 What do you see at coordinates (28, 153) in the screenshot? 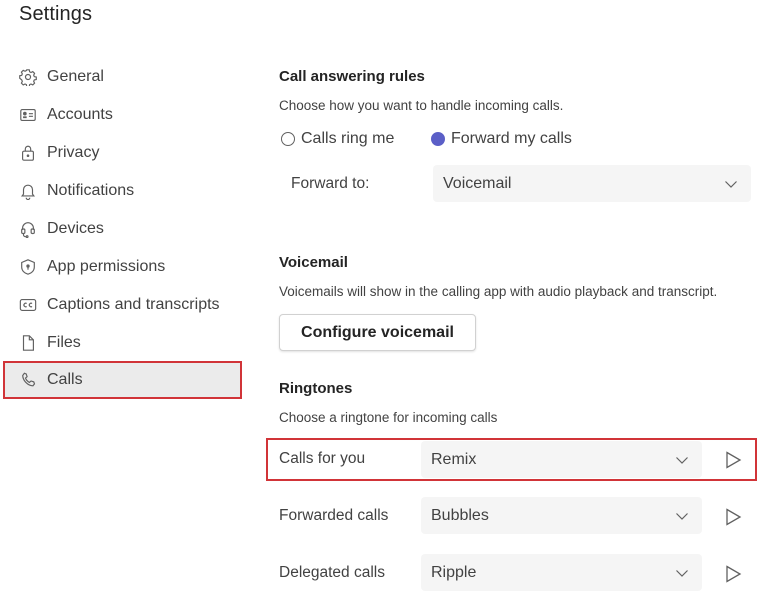
I see `lock-icon` at bounding box center [28, 153].